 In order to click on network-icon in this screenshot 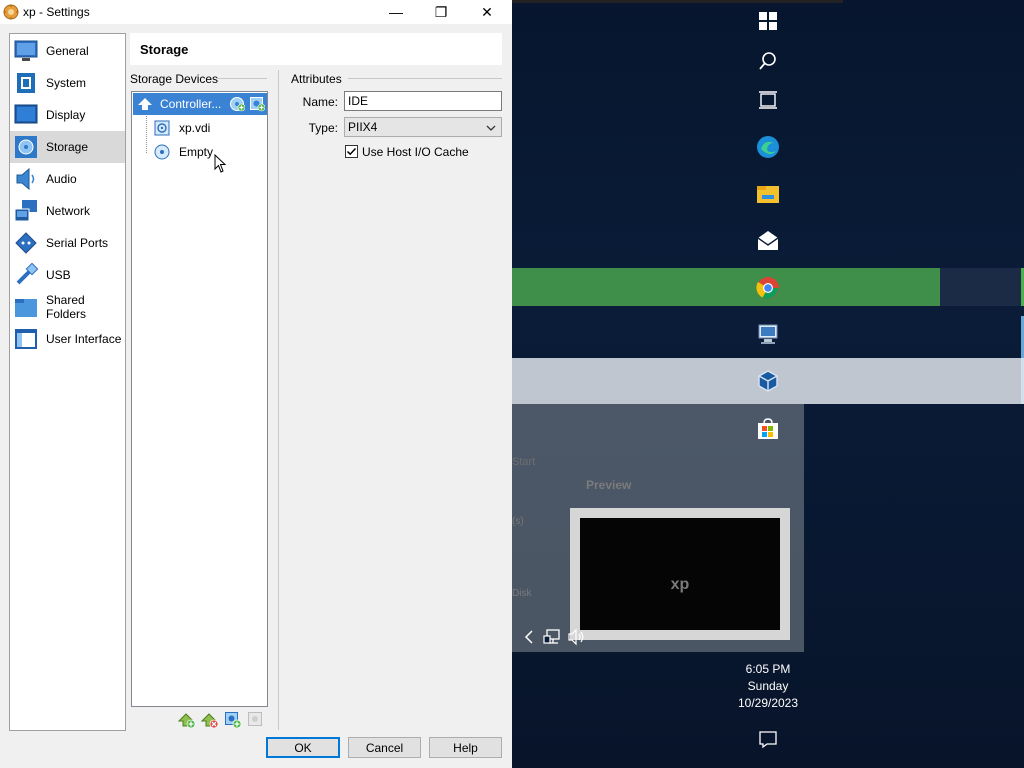, I will do `click(26, 211)`.